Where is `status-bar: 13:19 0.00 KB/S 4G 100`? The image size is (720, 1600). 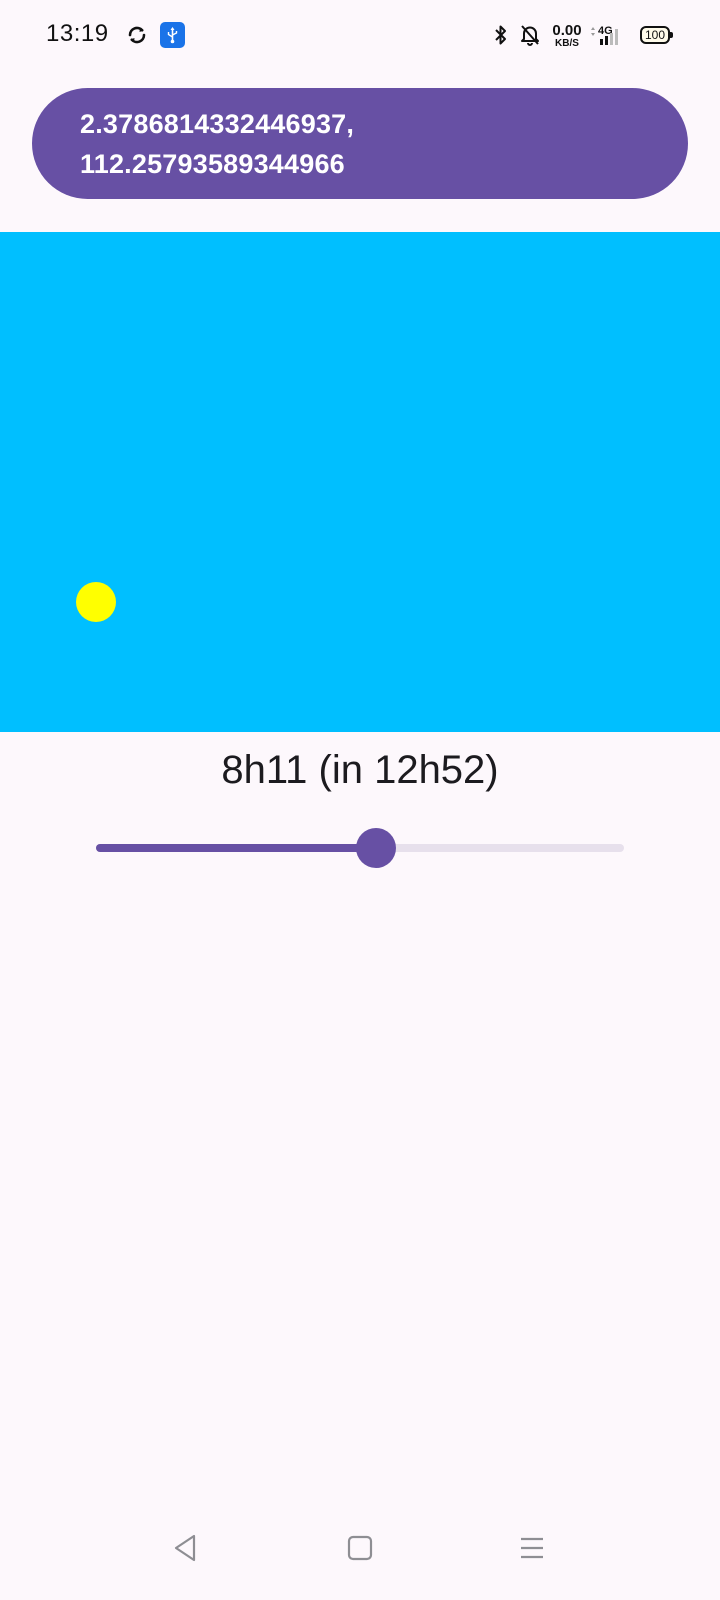
status-bar: 13:19 0.00 KB/S 4G 100 is located at coordinates (360, 36).